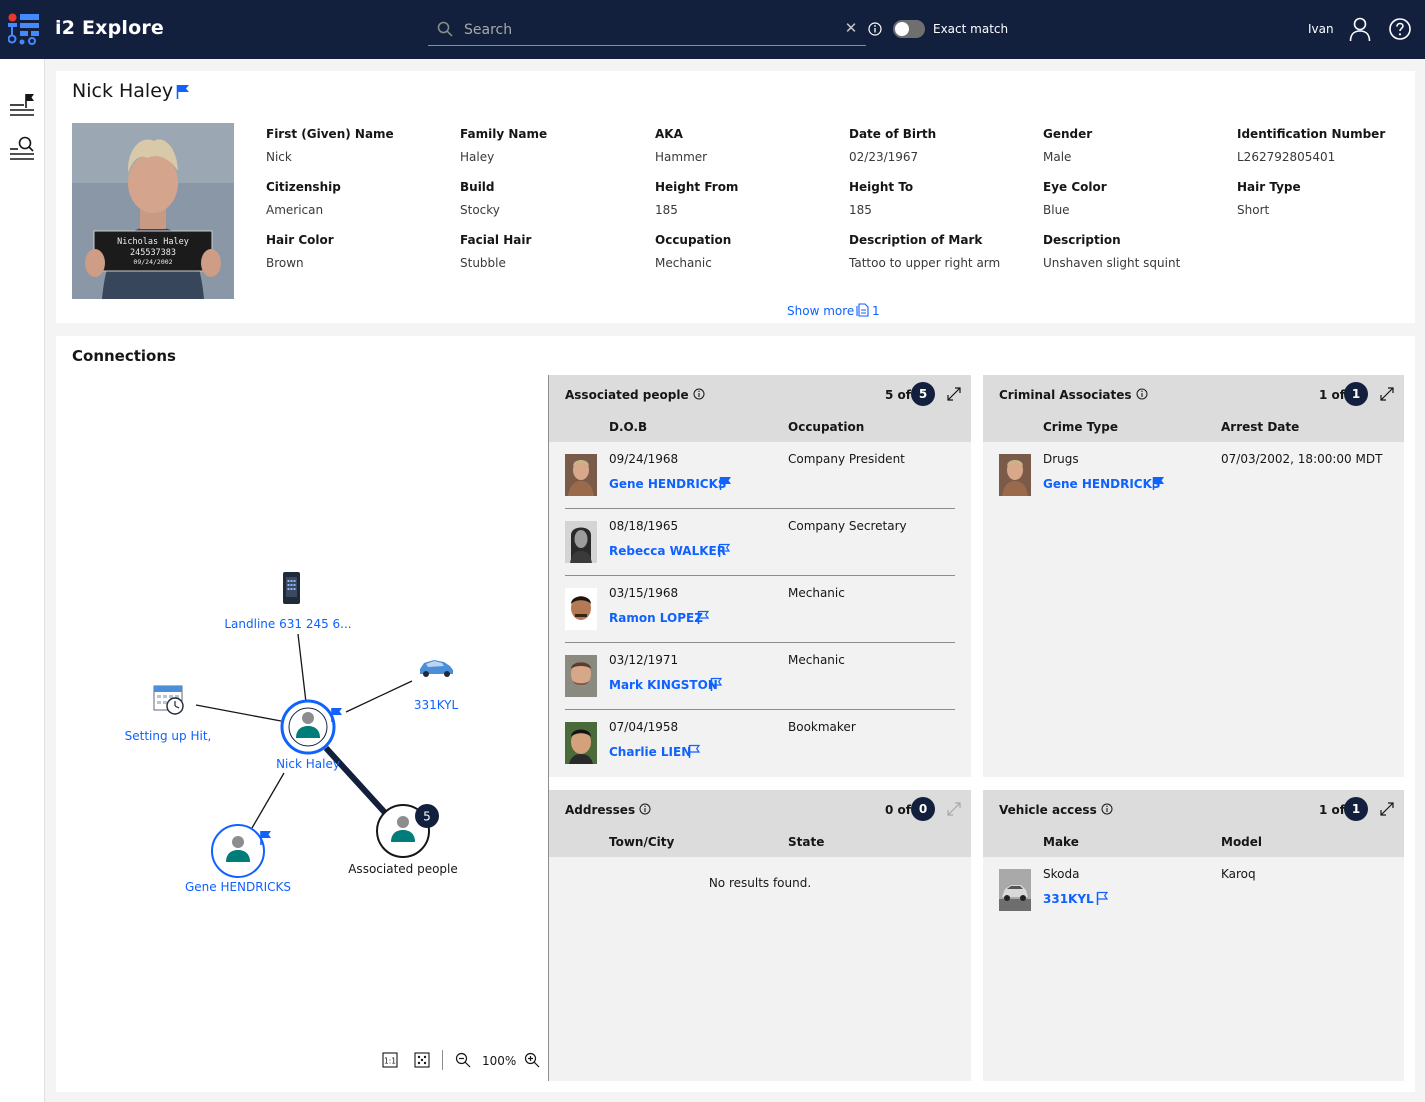 Image resolution: width=1425 pixels, height=1102 pixels. What do you see at coordinates (22, 105) in the screenshot?
I see `watchlist-icon` at bounding box center [22, 105].